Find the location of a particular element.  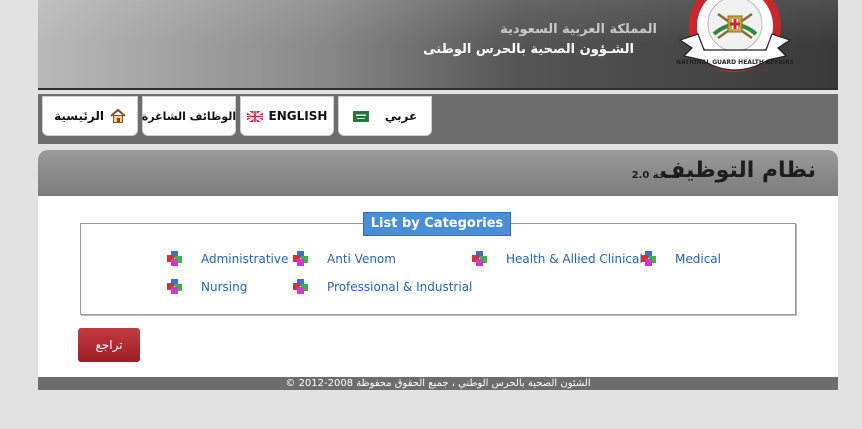

category-label: Health & Allied Clinical is located at coordinates (574, 259).